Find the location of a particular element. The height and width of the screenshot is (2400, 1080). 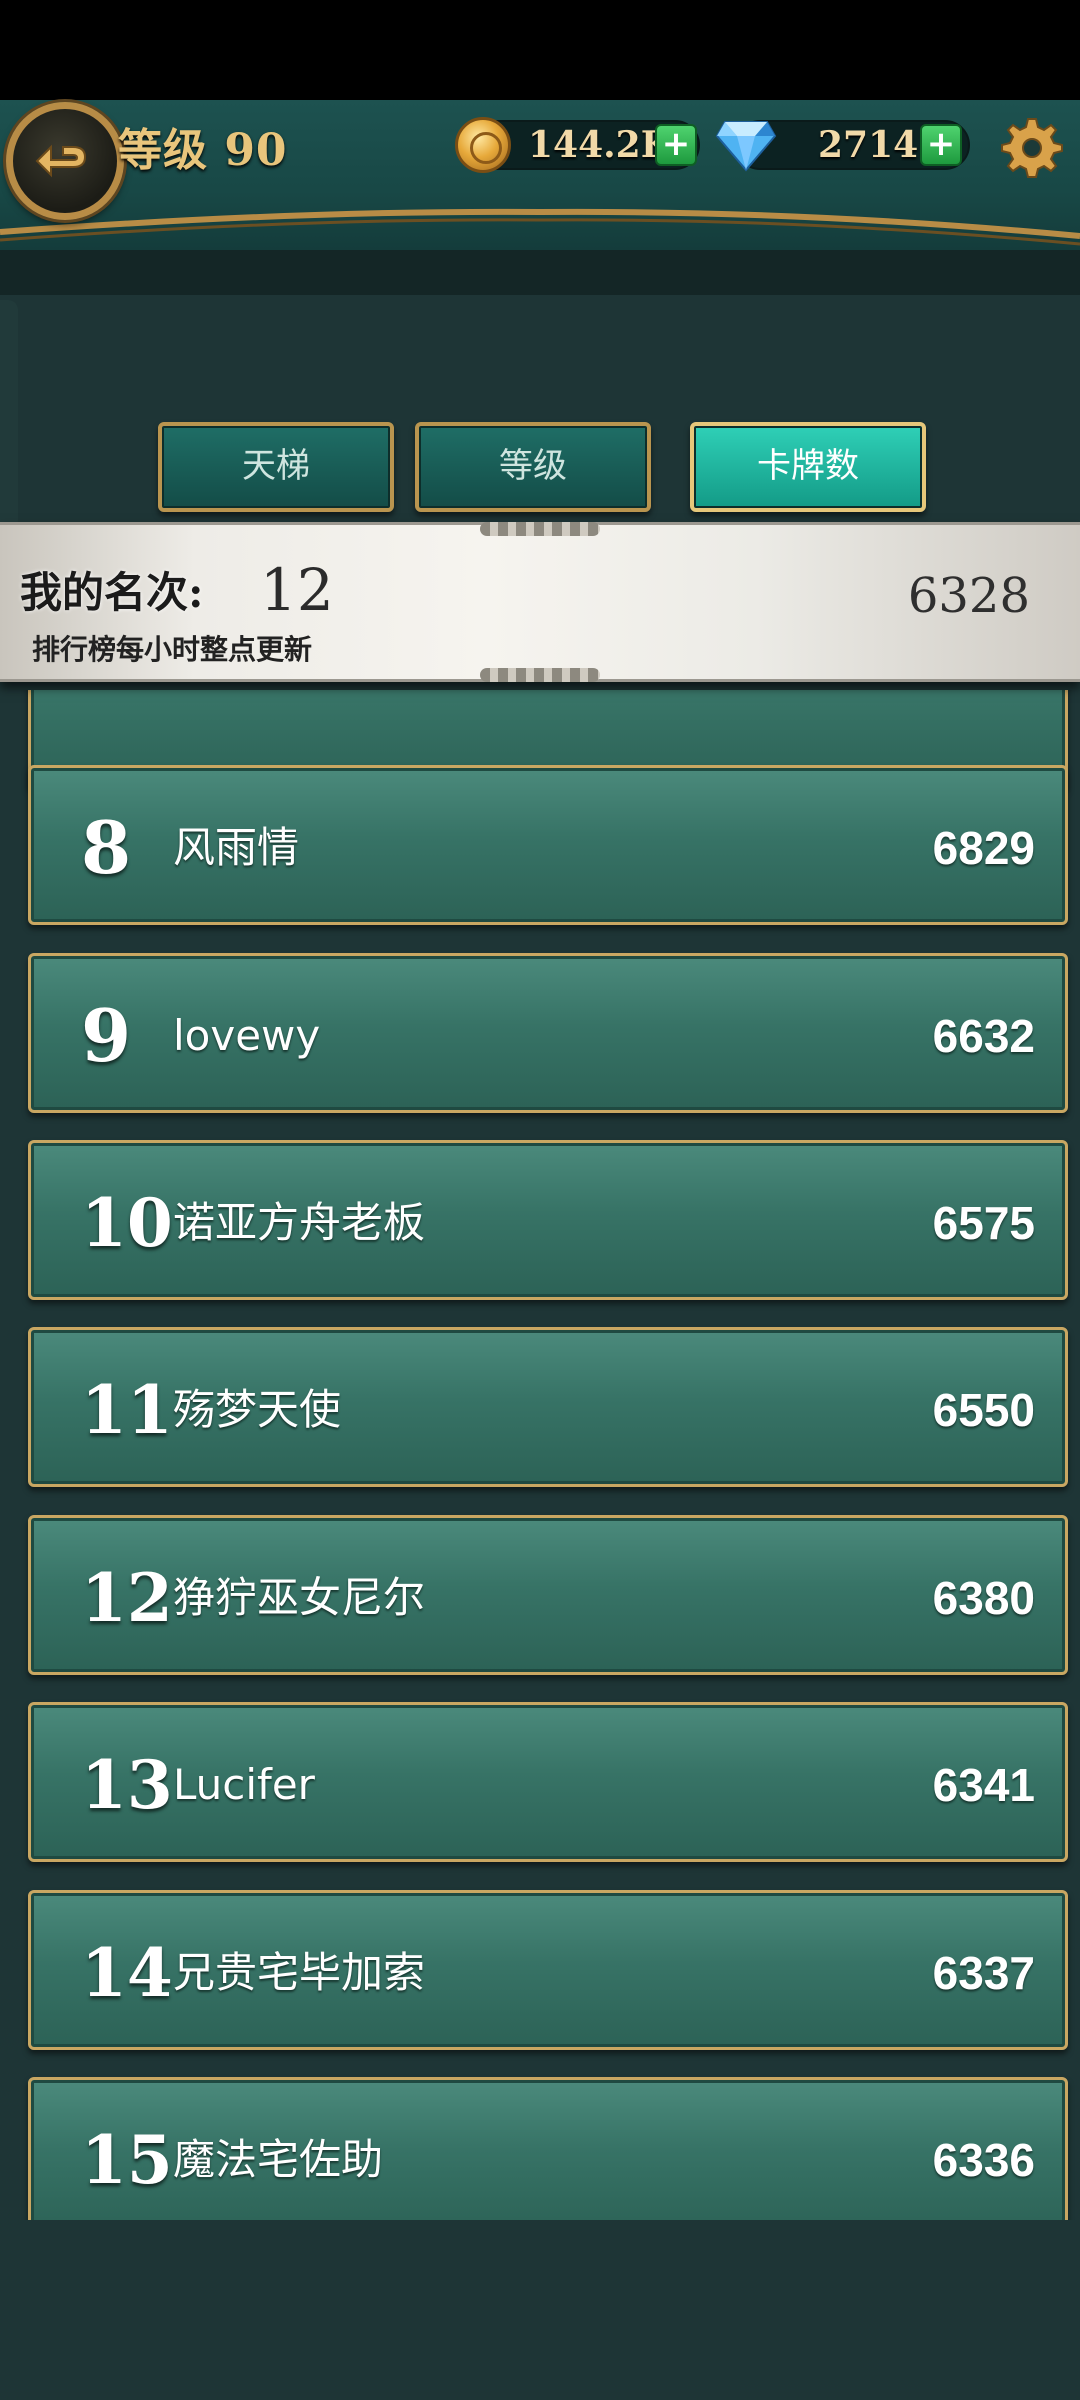

back-button is located at coordinates (65, 161).